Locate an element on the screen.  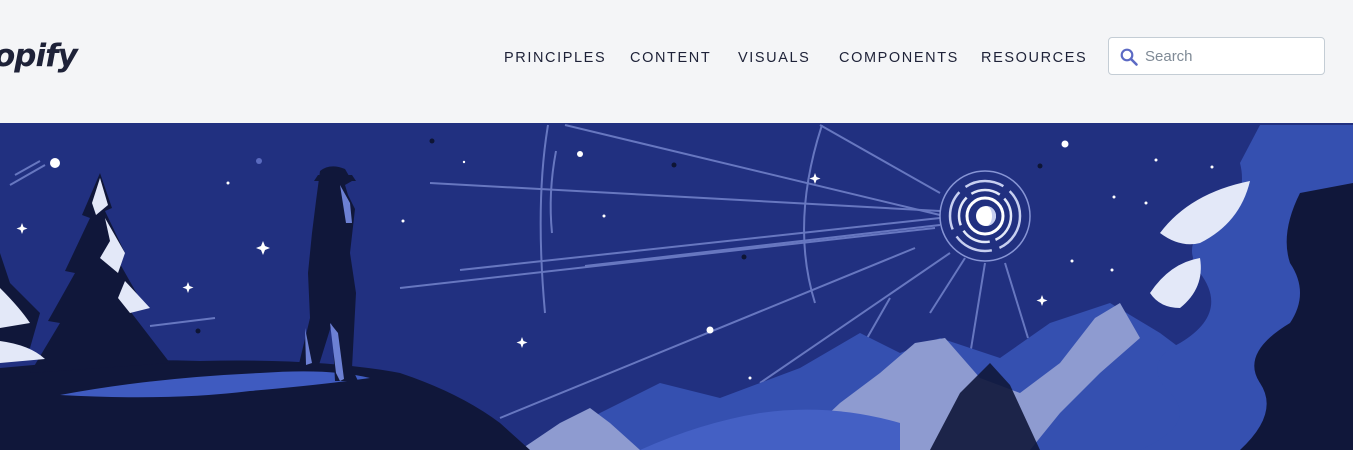
nav-item-visuals: VISUALS is located at coordinates (774, 58).